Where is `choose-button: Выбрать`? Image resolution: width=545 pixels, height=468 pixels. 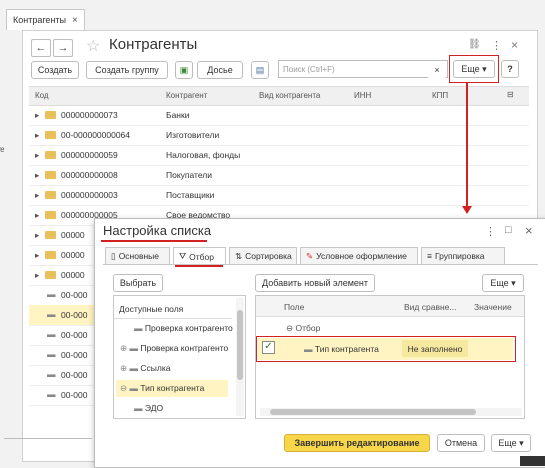
choose-button: Выбрать is located at coordinates (138, 283).